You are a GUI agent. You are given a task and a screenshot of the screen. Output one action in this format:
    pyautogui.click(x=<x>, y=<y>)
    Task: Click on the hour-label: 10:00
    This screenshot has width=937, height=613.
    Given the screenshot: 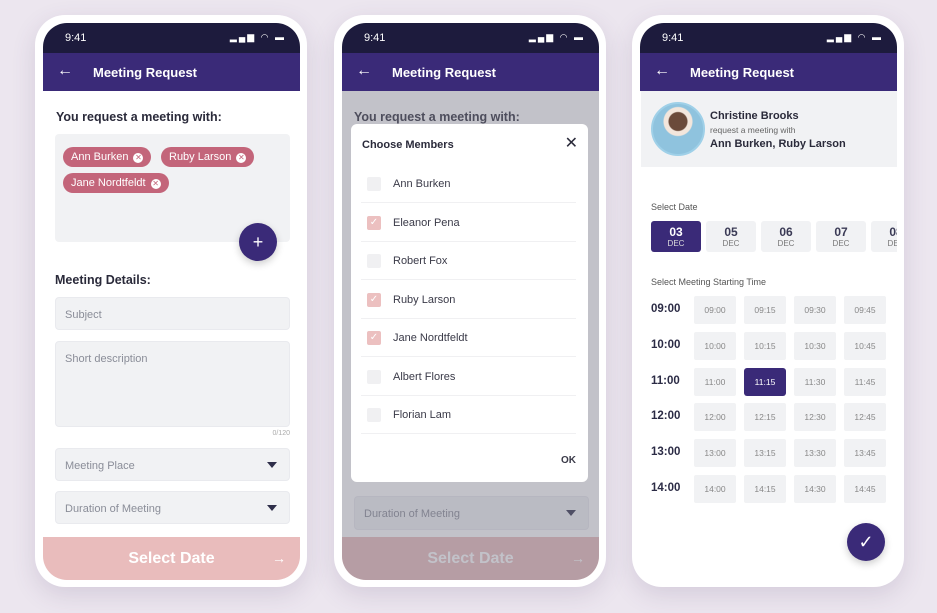 What is the action you would take?
    pyautogui.click(x=666, y=344)
    